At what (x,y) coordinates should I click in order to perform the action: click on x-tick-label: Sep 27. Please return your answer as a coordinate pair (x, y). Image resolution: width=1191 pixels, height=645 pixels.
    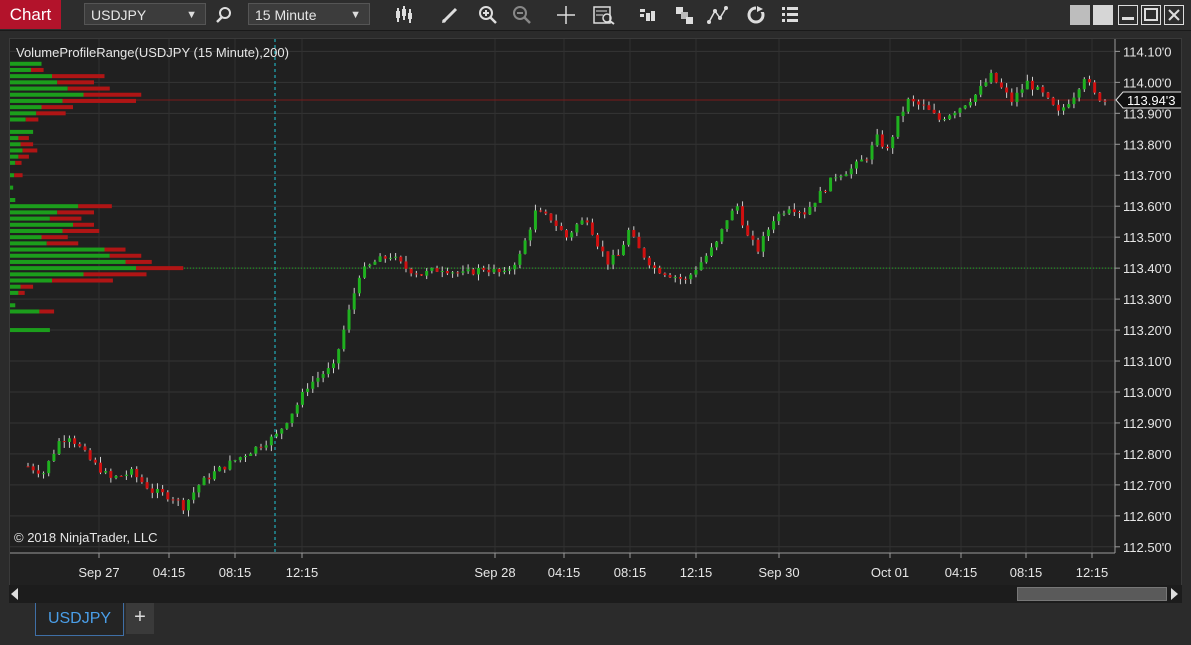
    Looking at the image, I should click on (98, 572).